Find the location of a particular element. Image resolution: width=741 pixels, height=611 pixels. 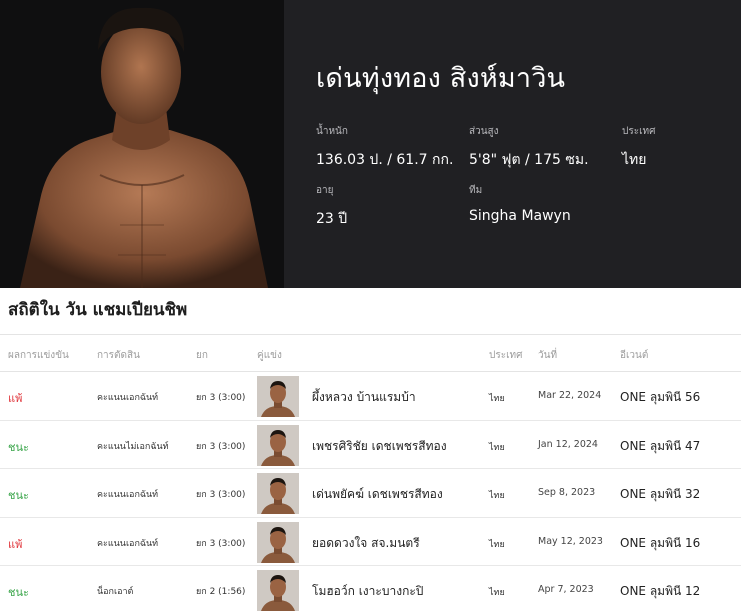

row-opponent-link: ยอดดวงใจ สจ.มนตรี is located at coordinates (366, 543).